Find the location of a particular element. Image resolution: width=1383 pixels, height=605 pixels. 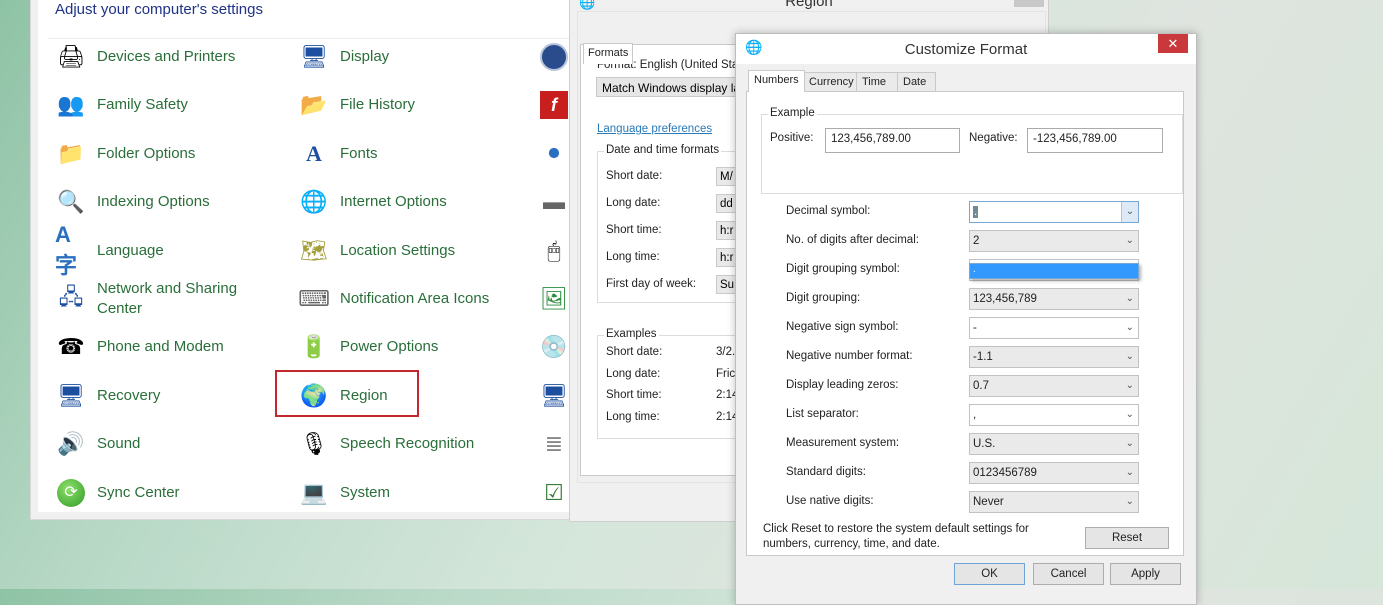

use-native-digits-dropdown: Never ⌄ is located at coordinates (1054, 502).